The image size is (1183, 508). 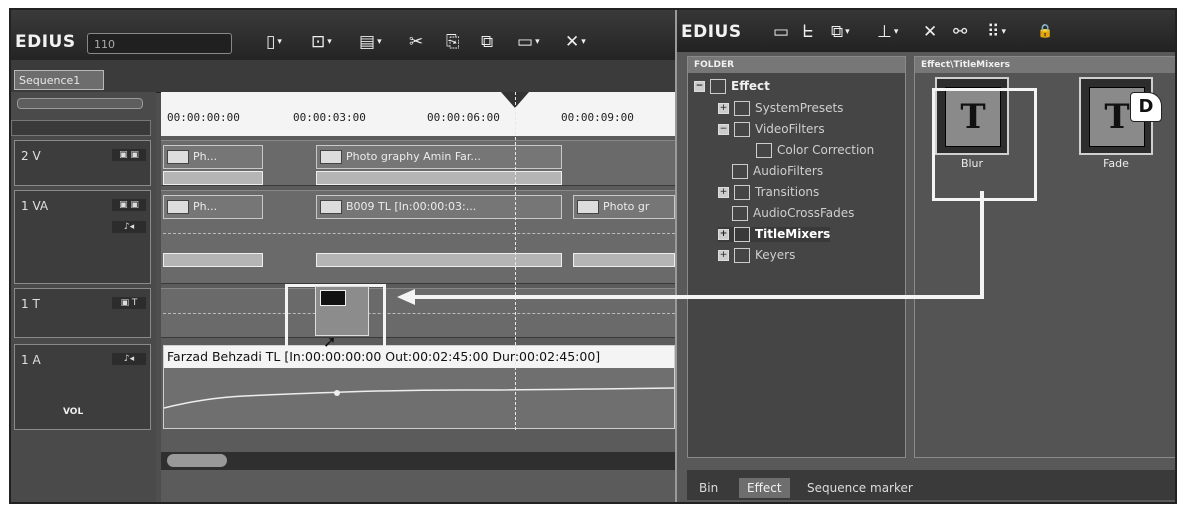 I want to click on tab-bin: Bin, so click(x=708, y=488).